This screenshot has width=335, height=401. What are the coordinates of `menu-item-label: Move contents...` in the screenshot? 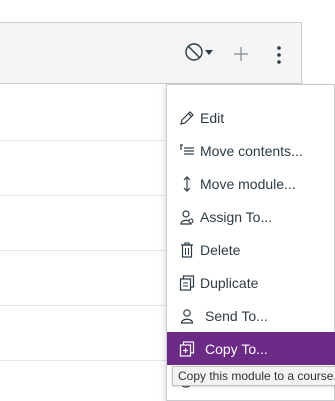 It's located at (251, 150).